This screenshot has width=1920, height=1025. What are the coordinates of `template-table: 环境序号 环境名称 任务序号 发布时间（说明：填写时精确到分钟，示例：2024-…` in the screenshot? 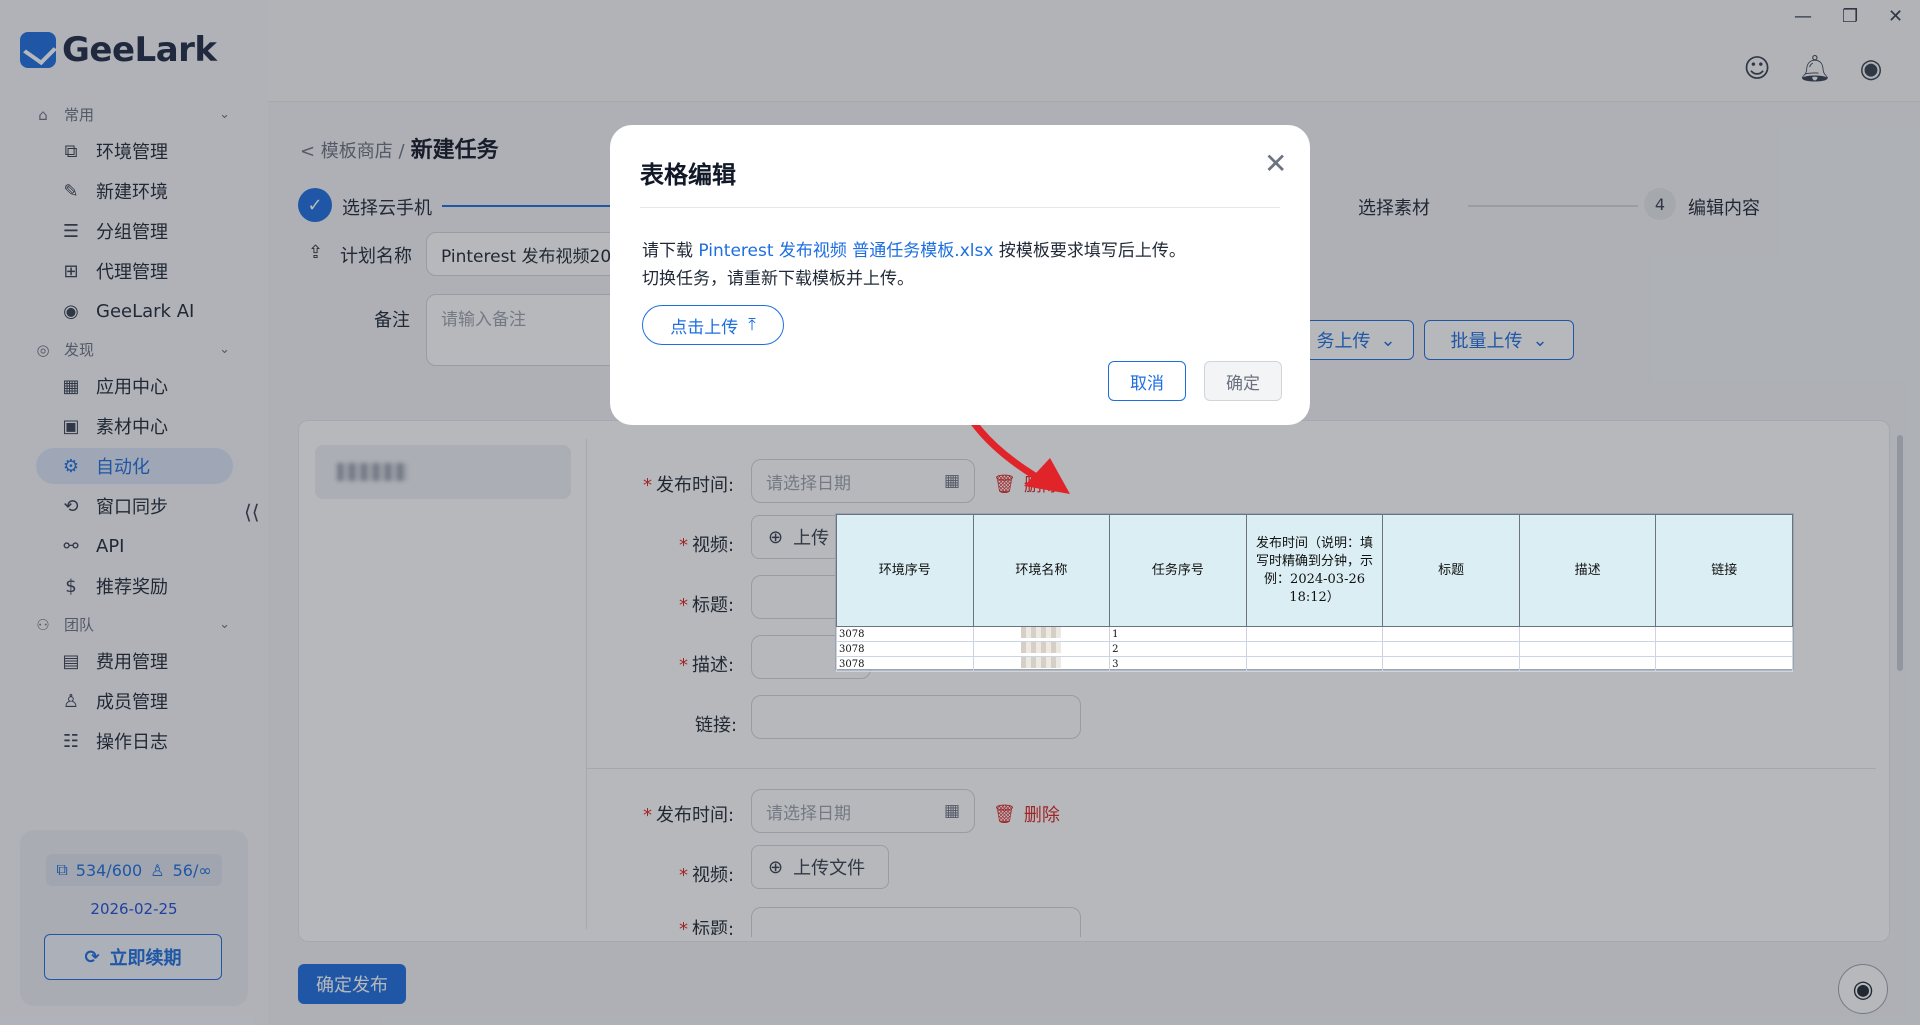 It's located at (1314, 593).